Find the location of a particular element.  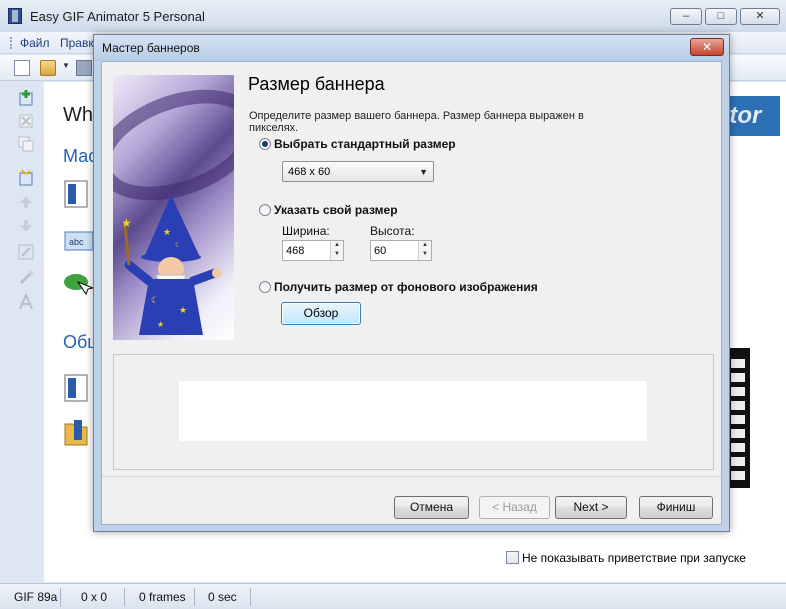

menu-file: Файл is located at coordinates (35, 43).